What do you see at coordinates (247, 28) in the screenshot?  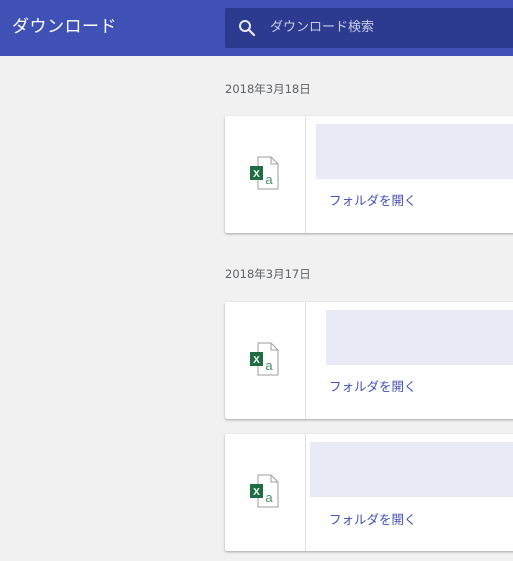 I see `search-icon` at bounding box center [247, 28].